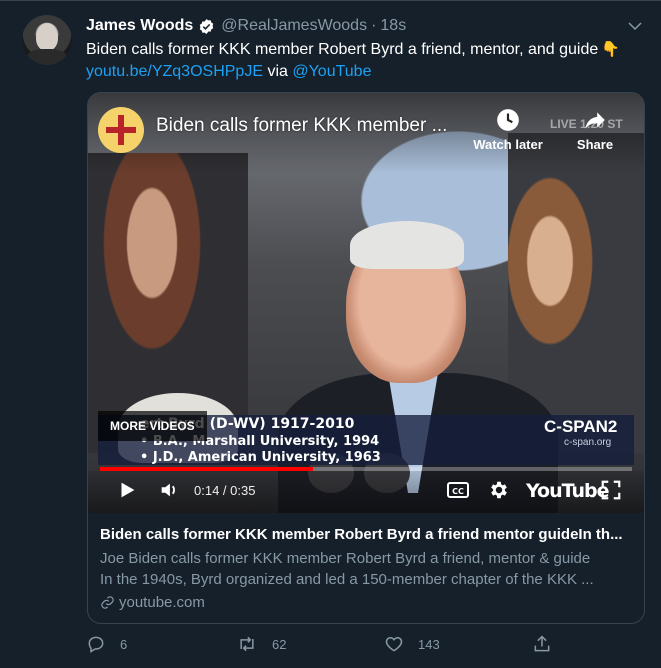 The image size is (661, 668). What do you see at coordinates (247, 644) in the screenshot?
I see `retweet-icon` at bounding box center [247, 644].